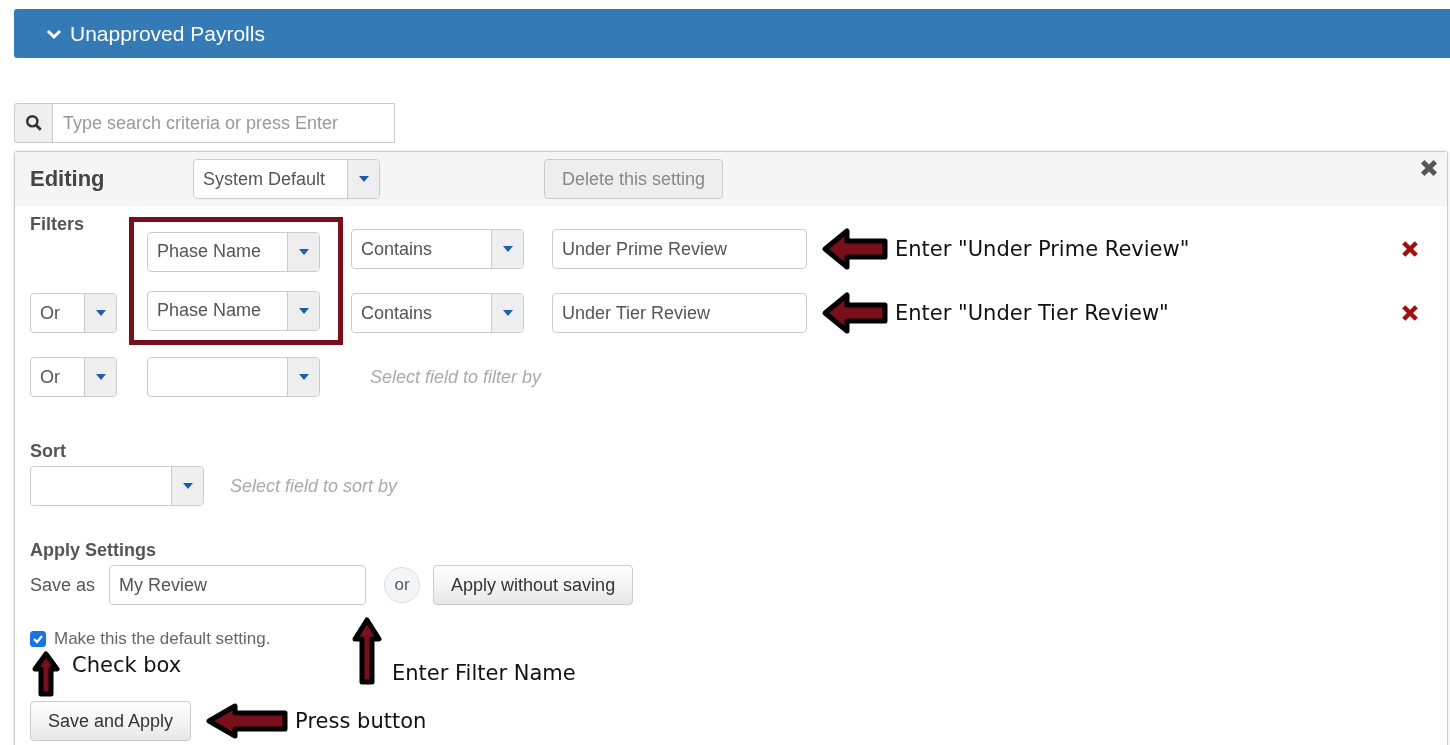  What do you see at coordinates (361, 721) in the screenshot?
I see `annotation-text: Press button` at bounding box center [361, 721].